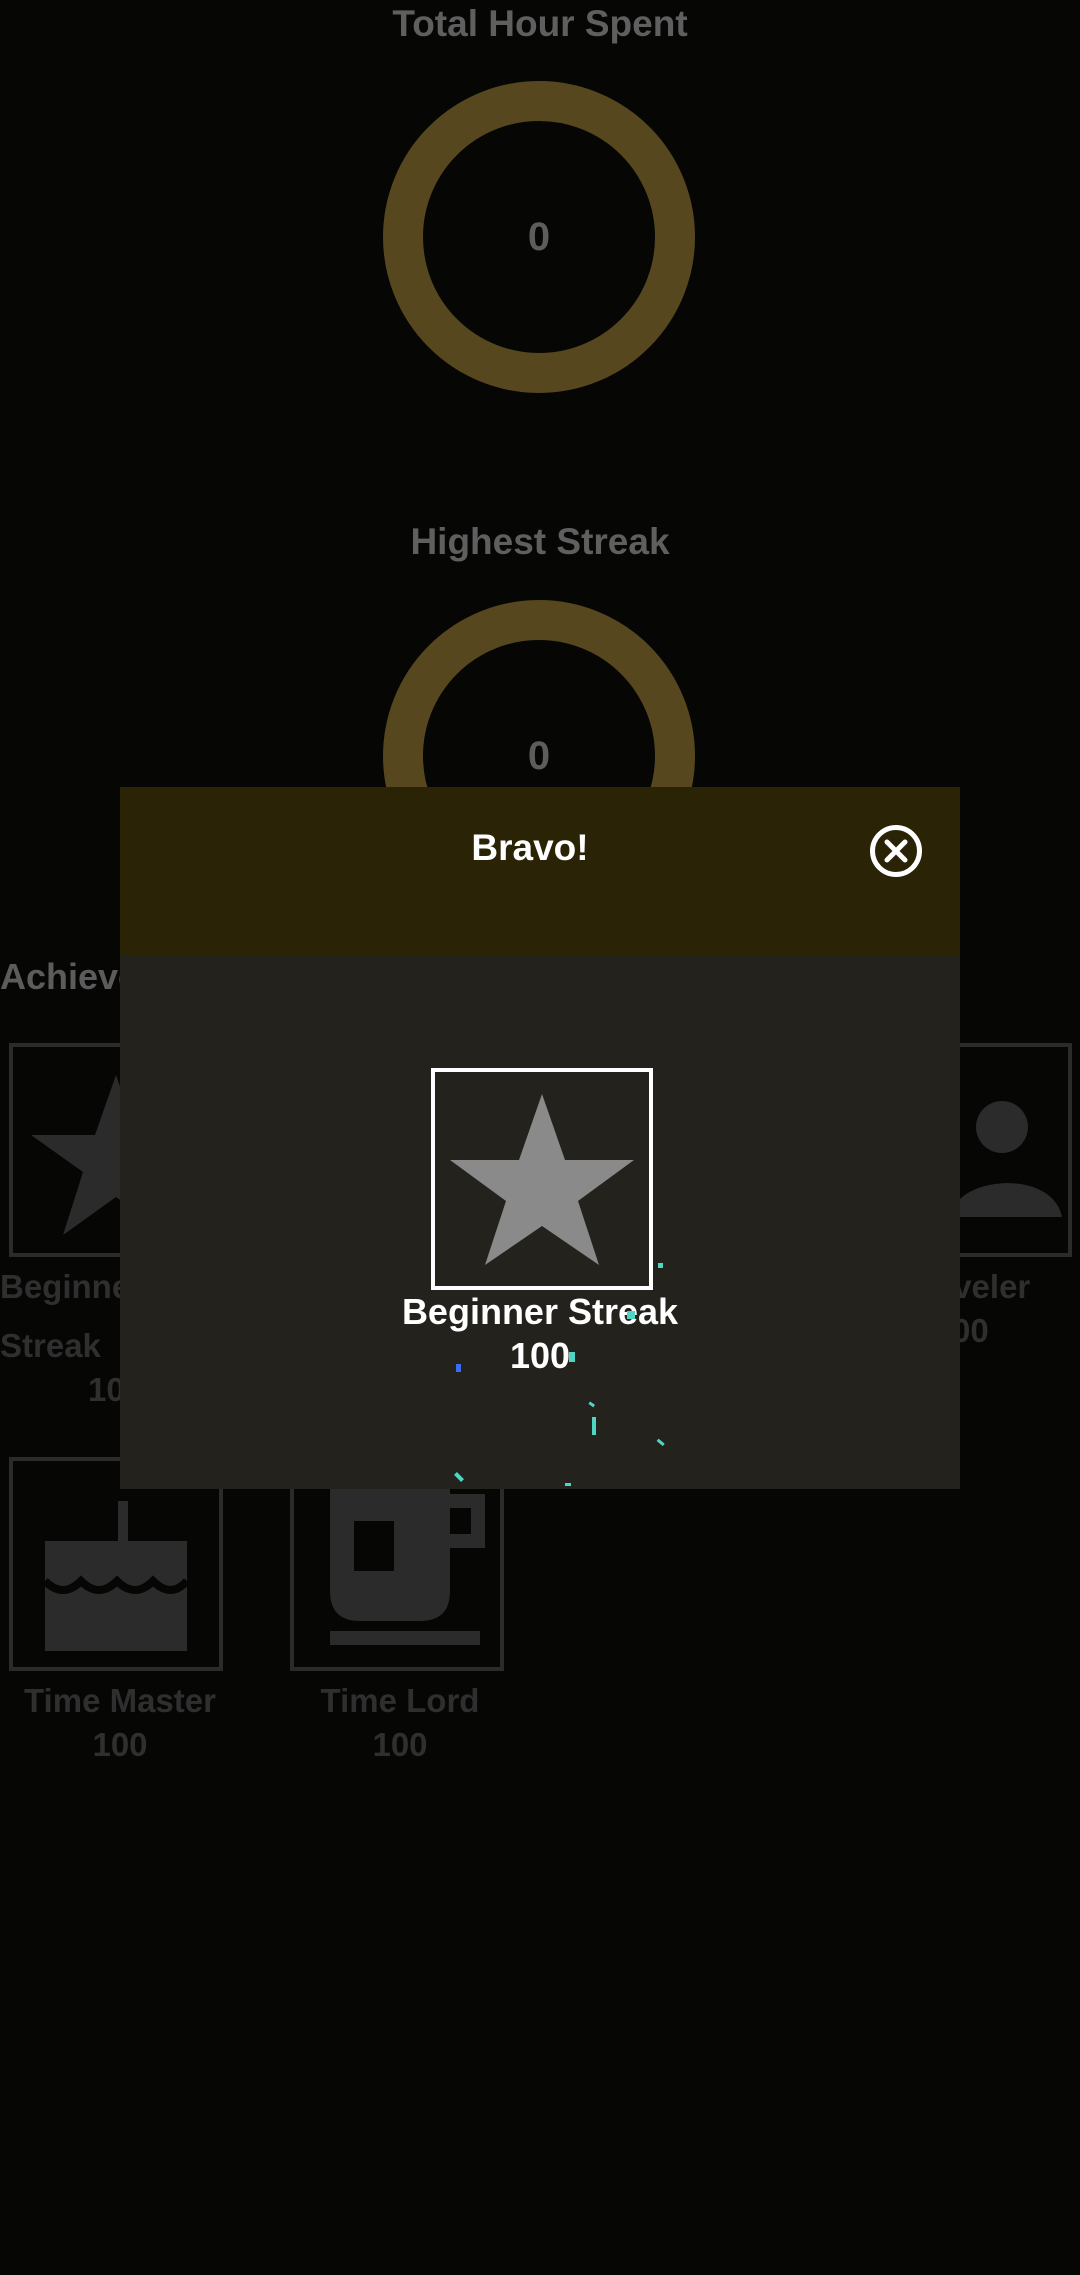 The width and height of the screenshot is (1080, 2275). I want to click on achievements-section-title: Achieve, so click(69, 976).